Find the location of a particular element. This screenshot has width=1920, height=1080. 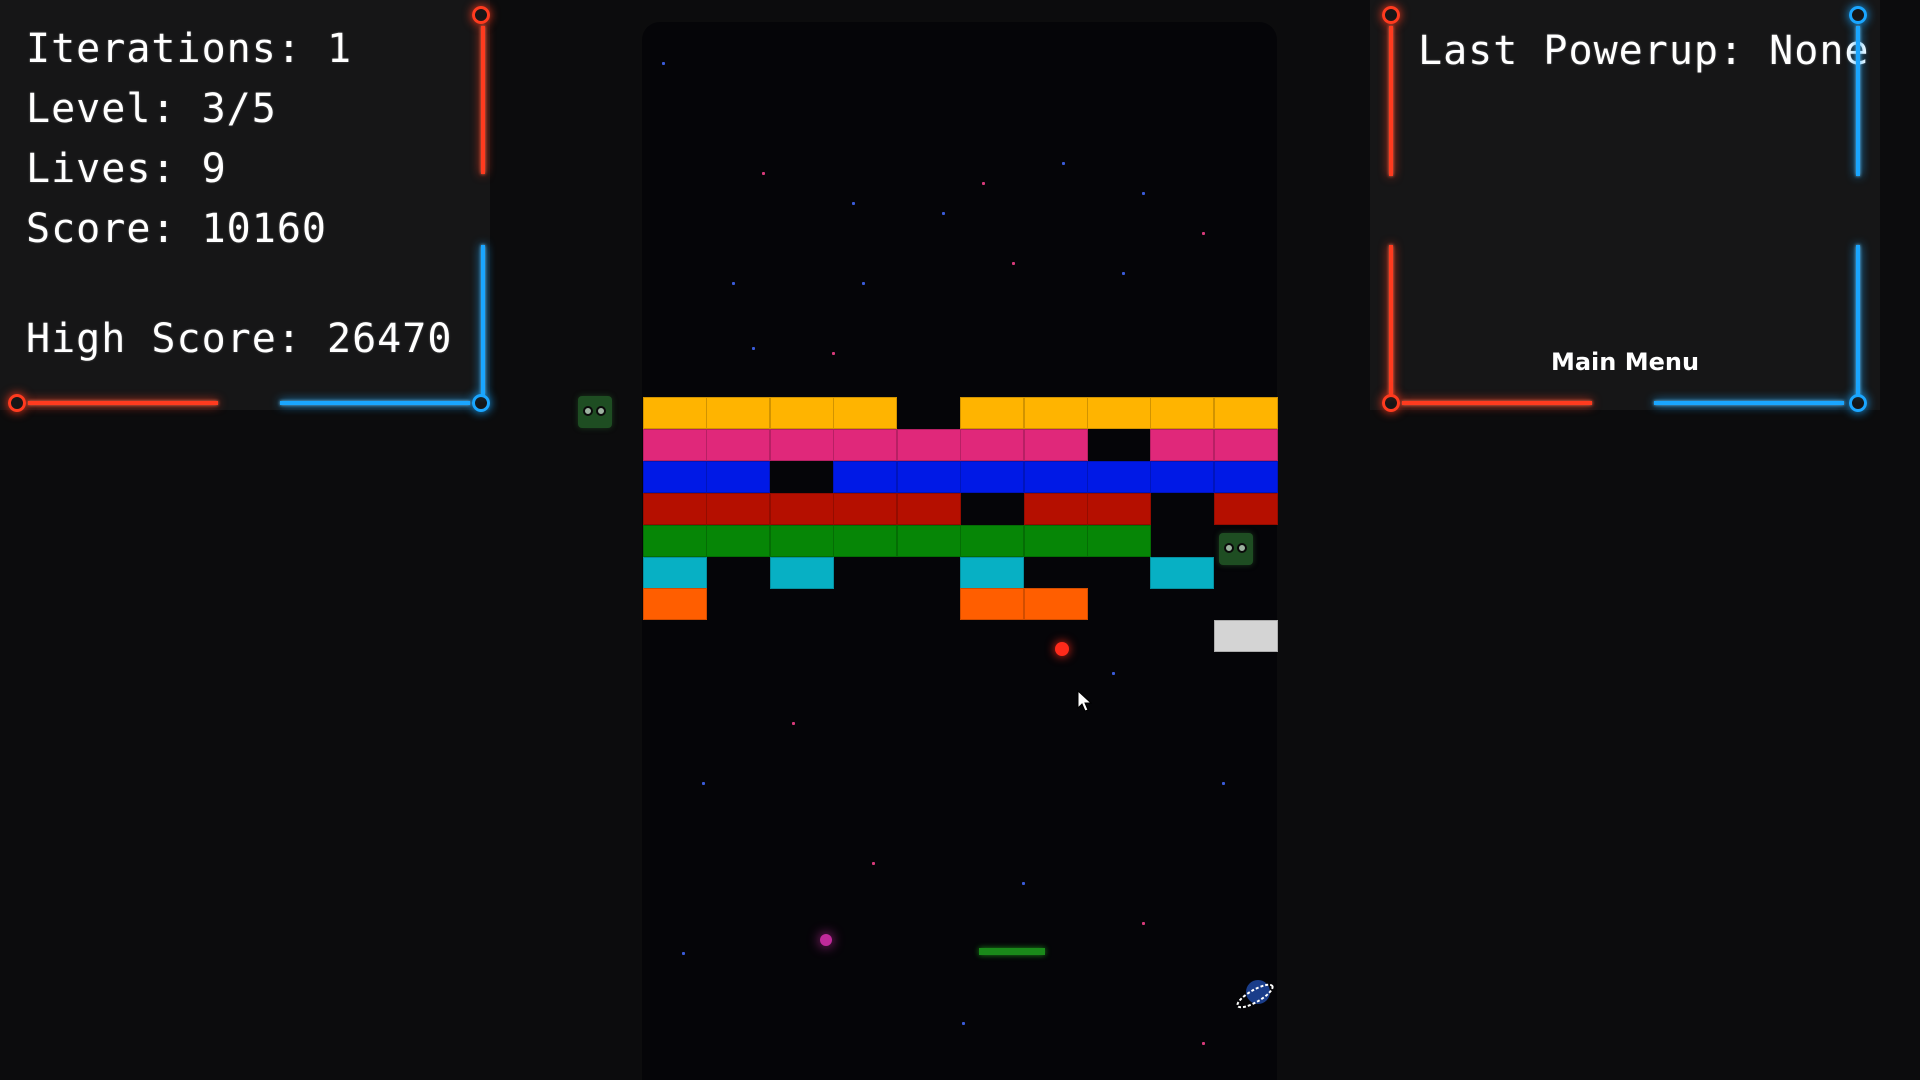

last-powerup-label: Last Powerup: None is located at coordinates (1644, 51).